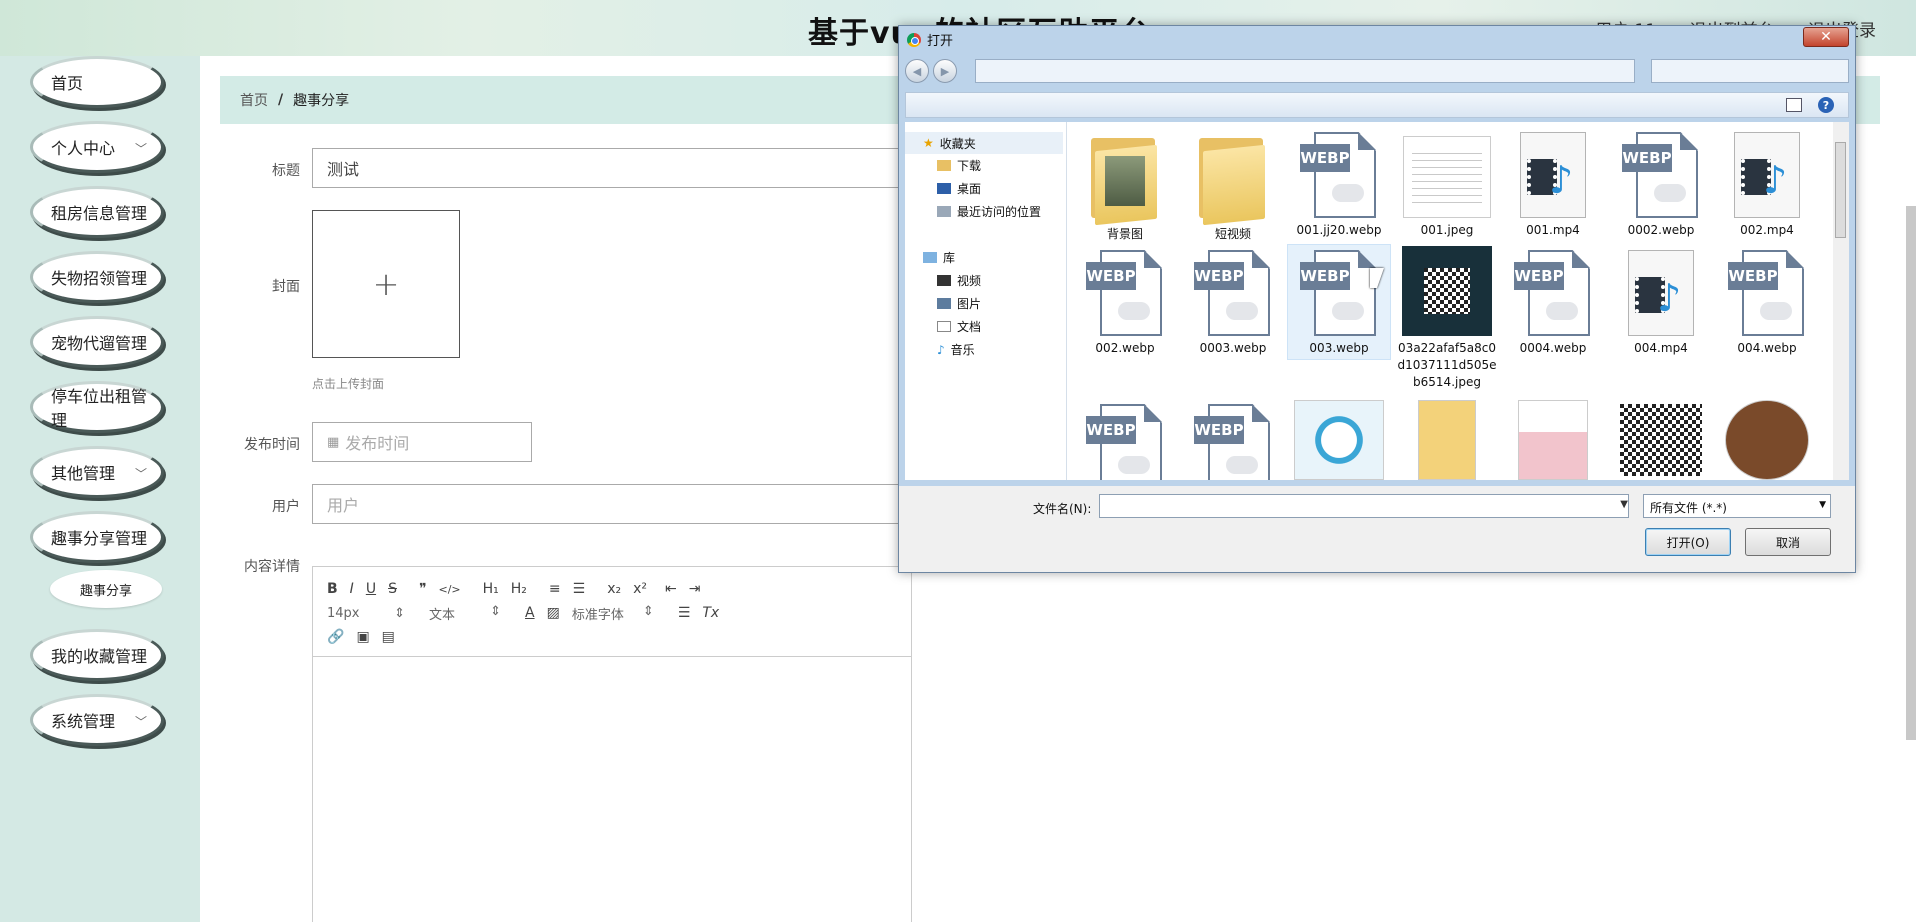 The width and height of the screenshot is (1916, 922). Describe the element at coordinates (1794, 105) in the screenshot. I see `preview-pane-icon` at that location.